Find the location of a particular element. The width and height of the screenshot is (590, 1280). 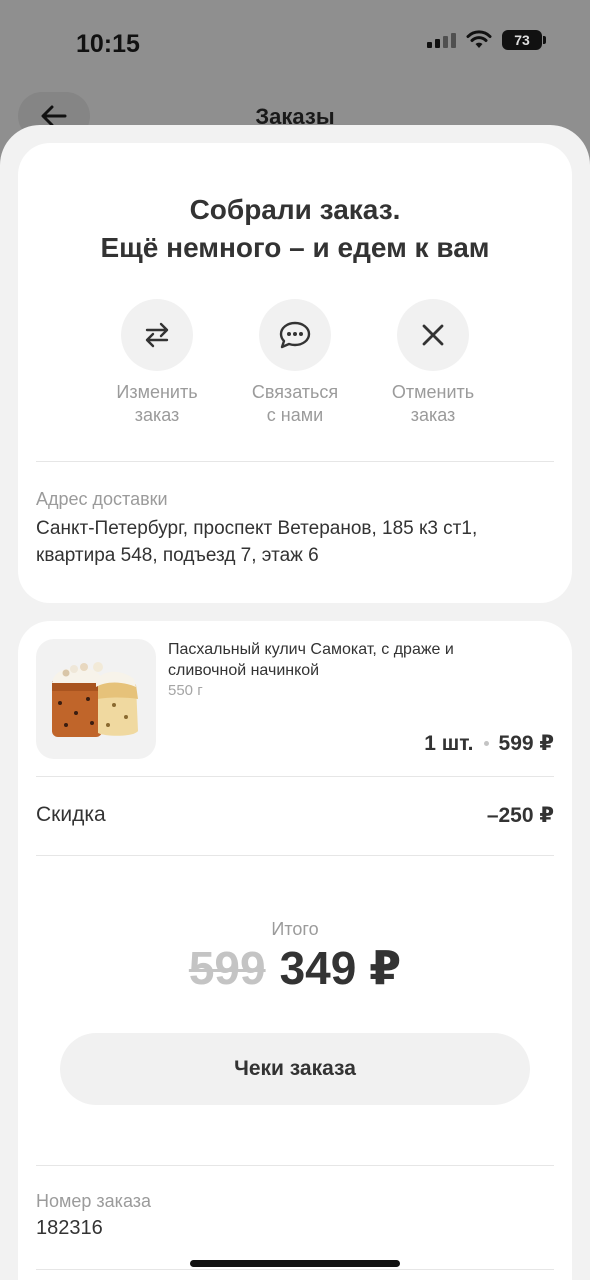

swap-arrows-icon is located at coordinates (157, 335).